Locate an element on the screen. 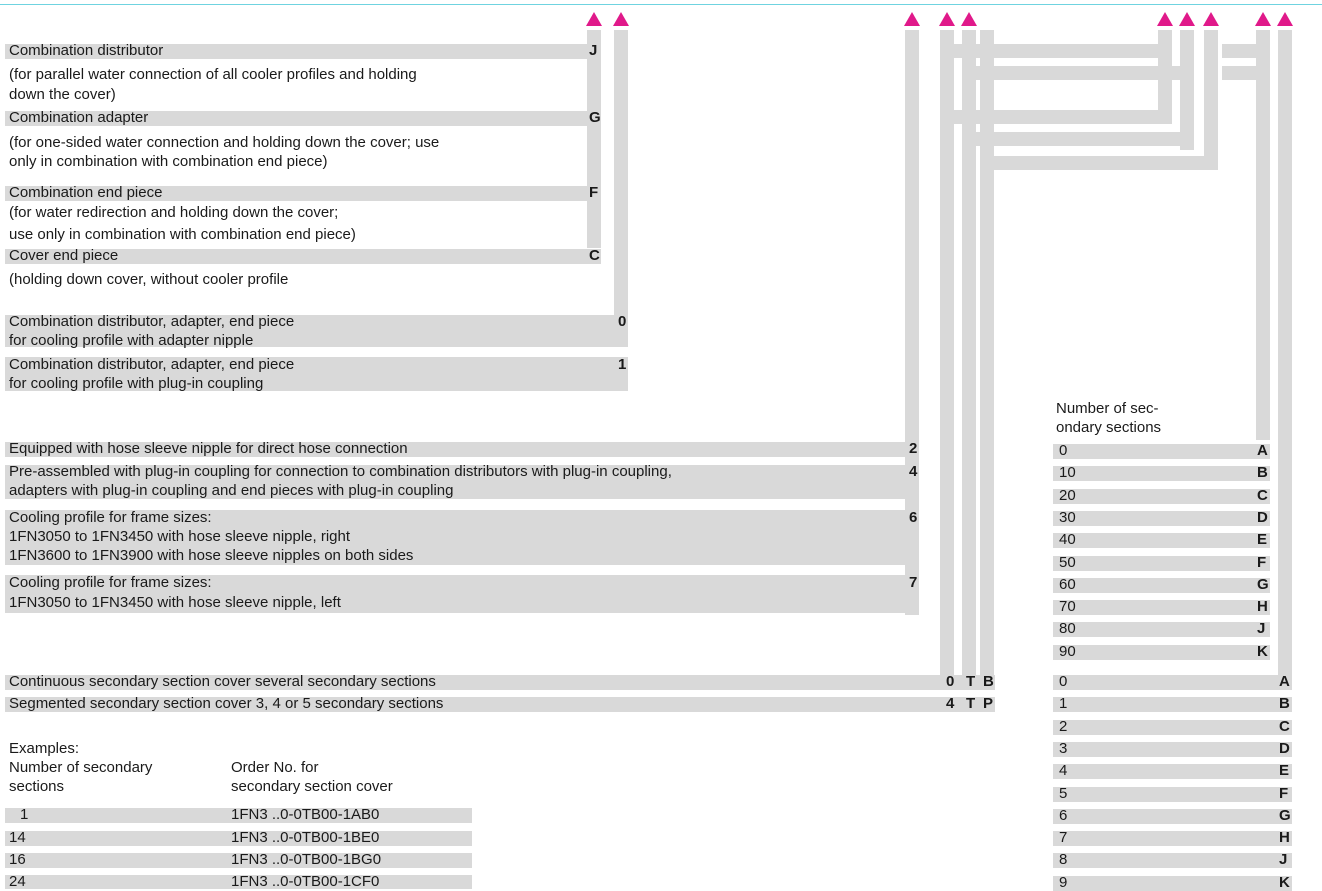  accessory-code: J is located at coordinates (593, 50).